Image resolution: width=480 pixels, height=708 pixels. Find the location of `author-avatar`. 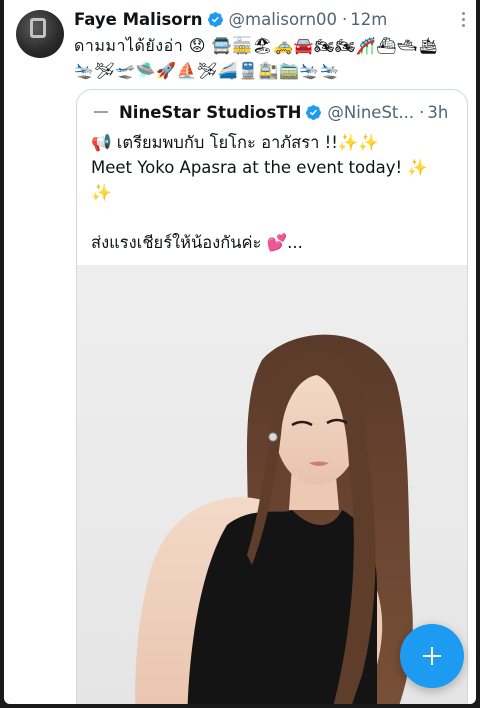

author-avatar is located at coordinates (40, 34).